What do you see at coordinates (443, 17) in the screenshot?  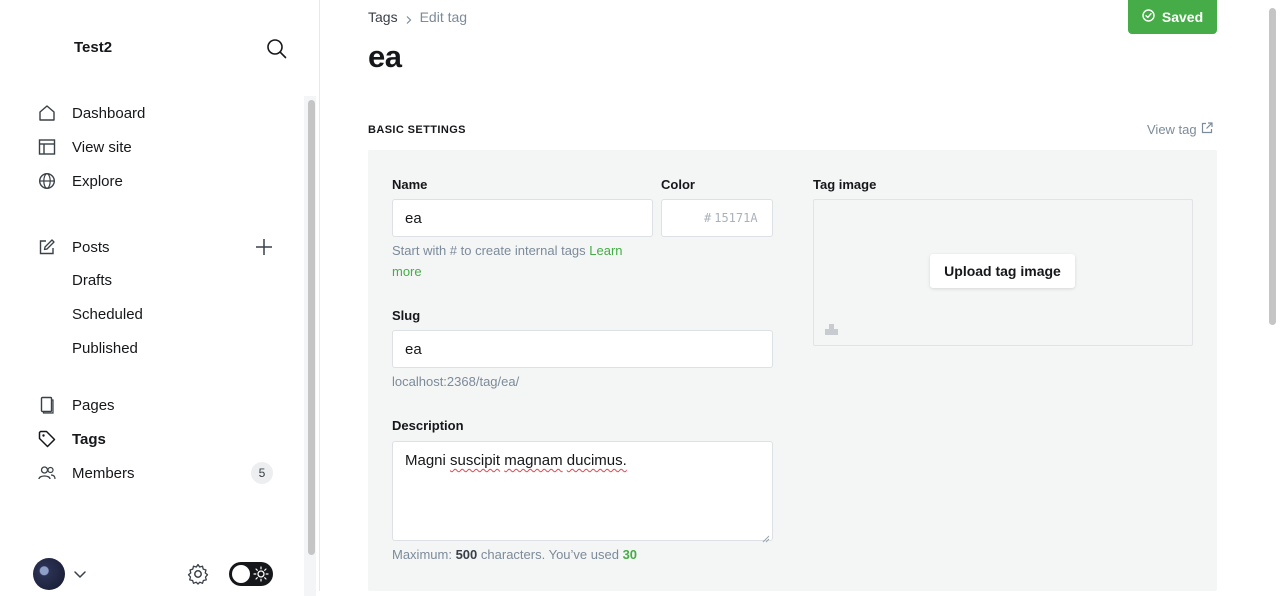 I see `breadcrumb-current: Edit tag` at bounding box center [443, 17].